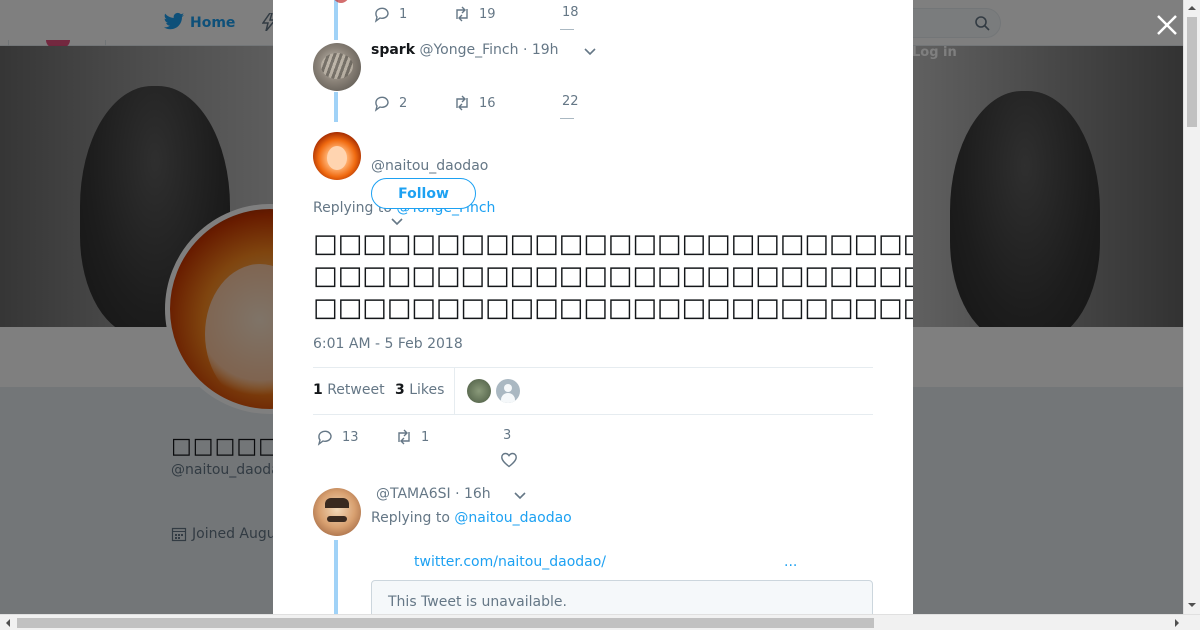 The width and height of the screenshot is (1200, 630). I want to click on like-count: 3, so click(507, 435).